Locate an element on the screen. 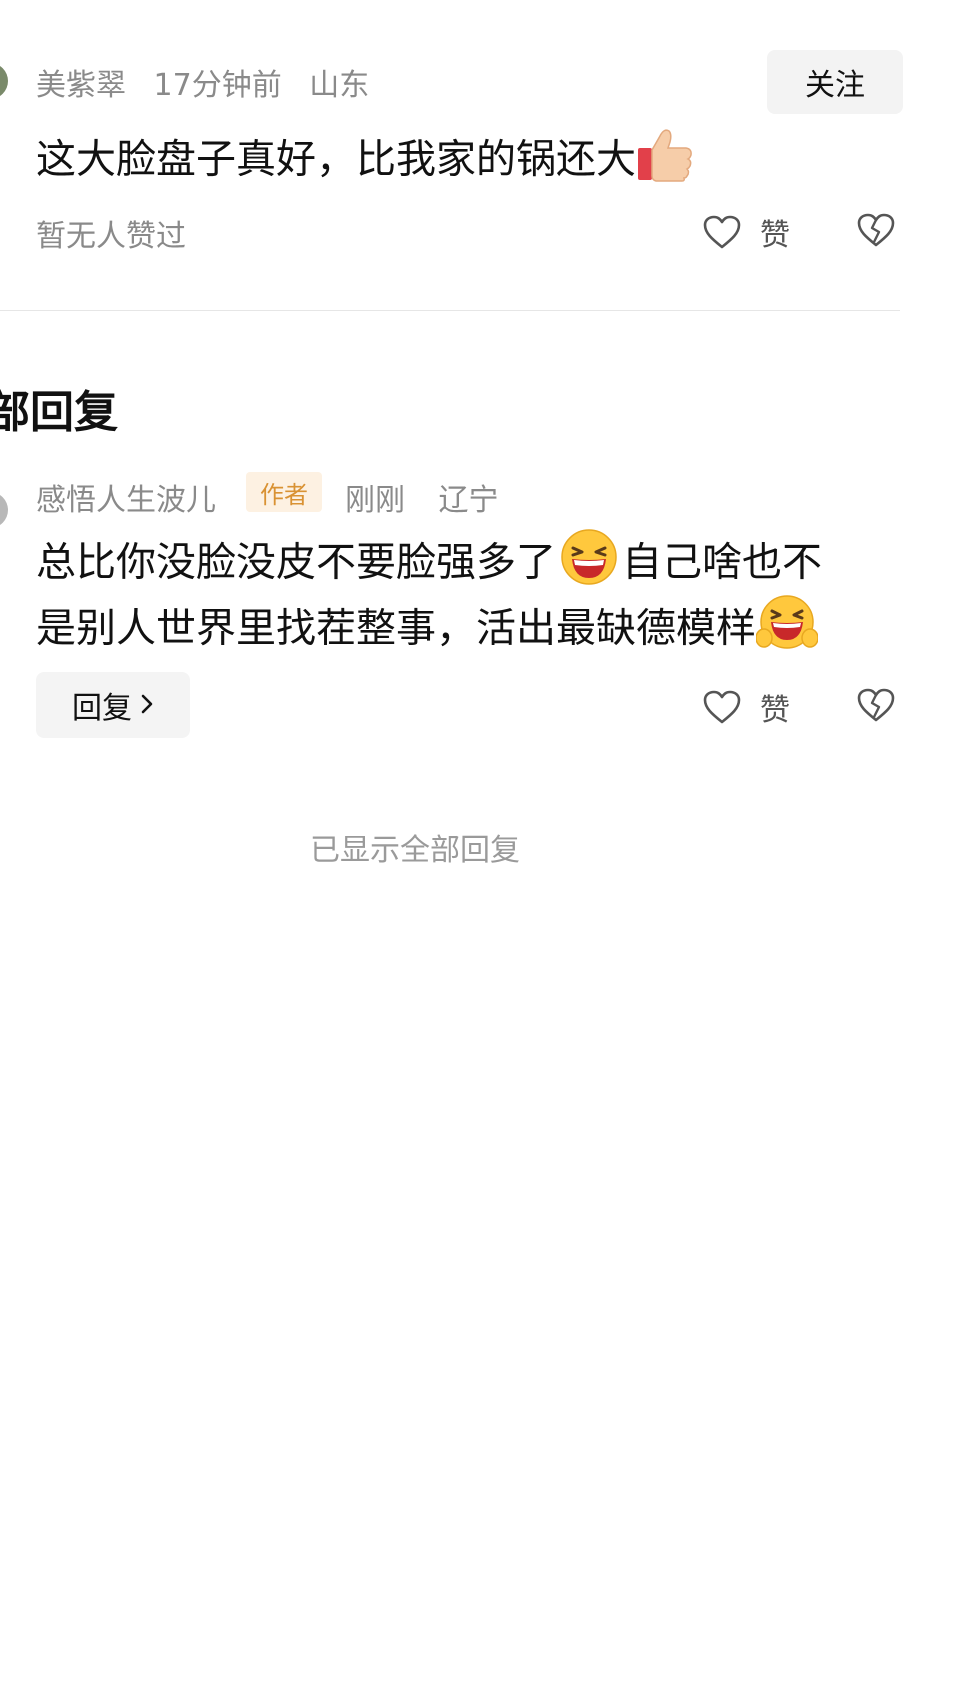 The height and width of the screenshot is (1694, 953). reply-body-b: 自己啥也不 is located at coordinates (722, 562).